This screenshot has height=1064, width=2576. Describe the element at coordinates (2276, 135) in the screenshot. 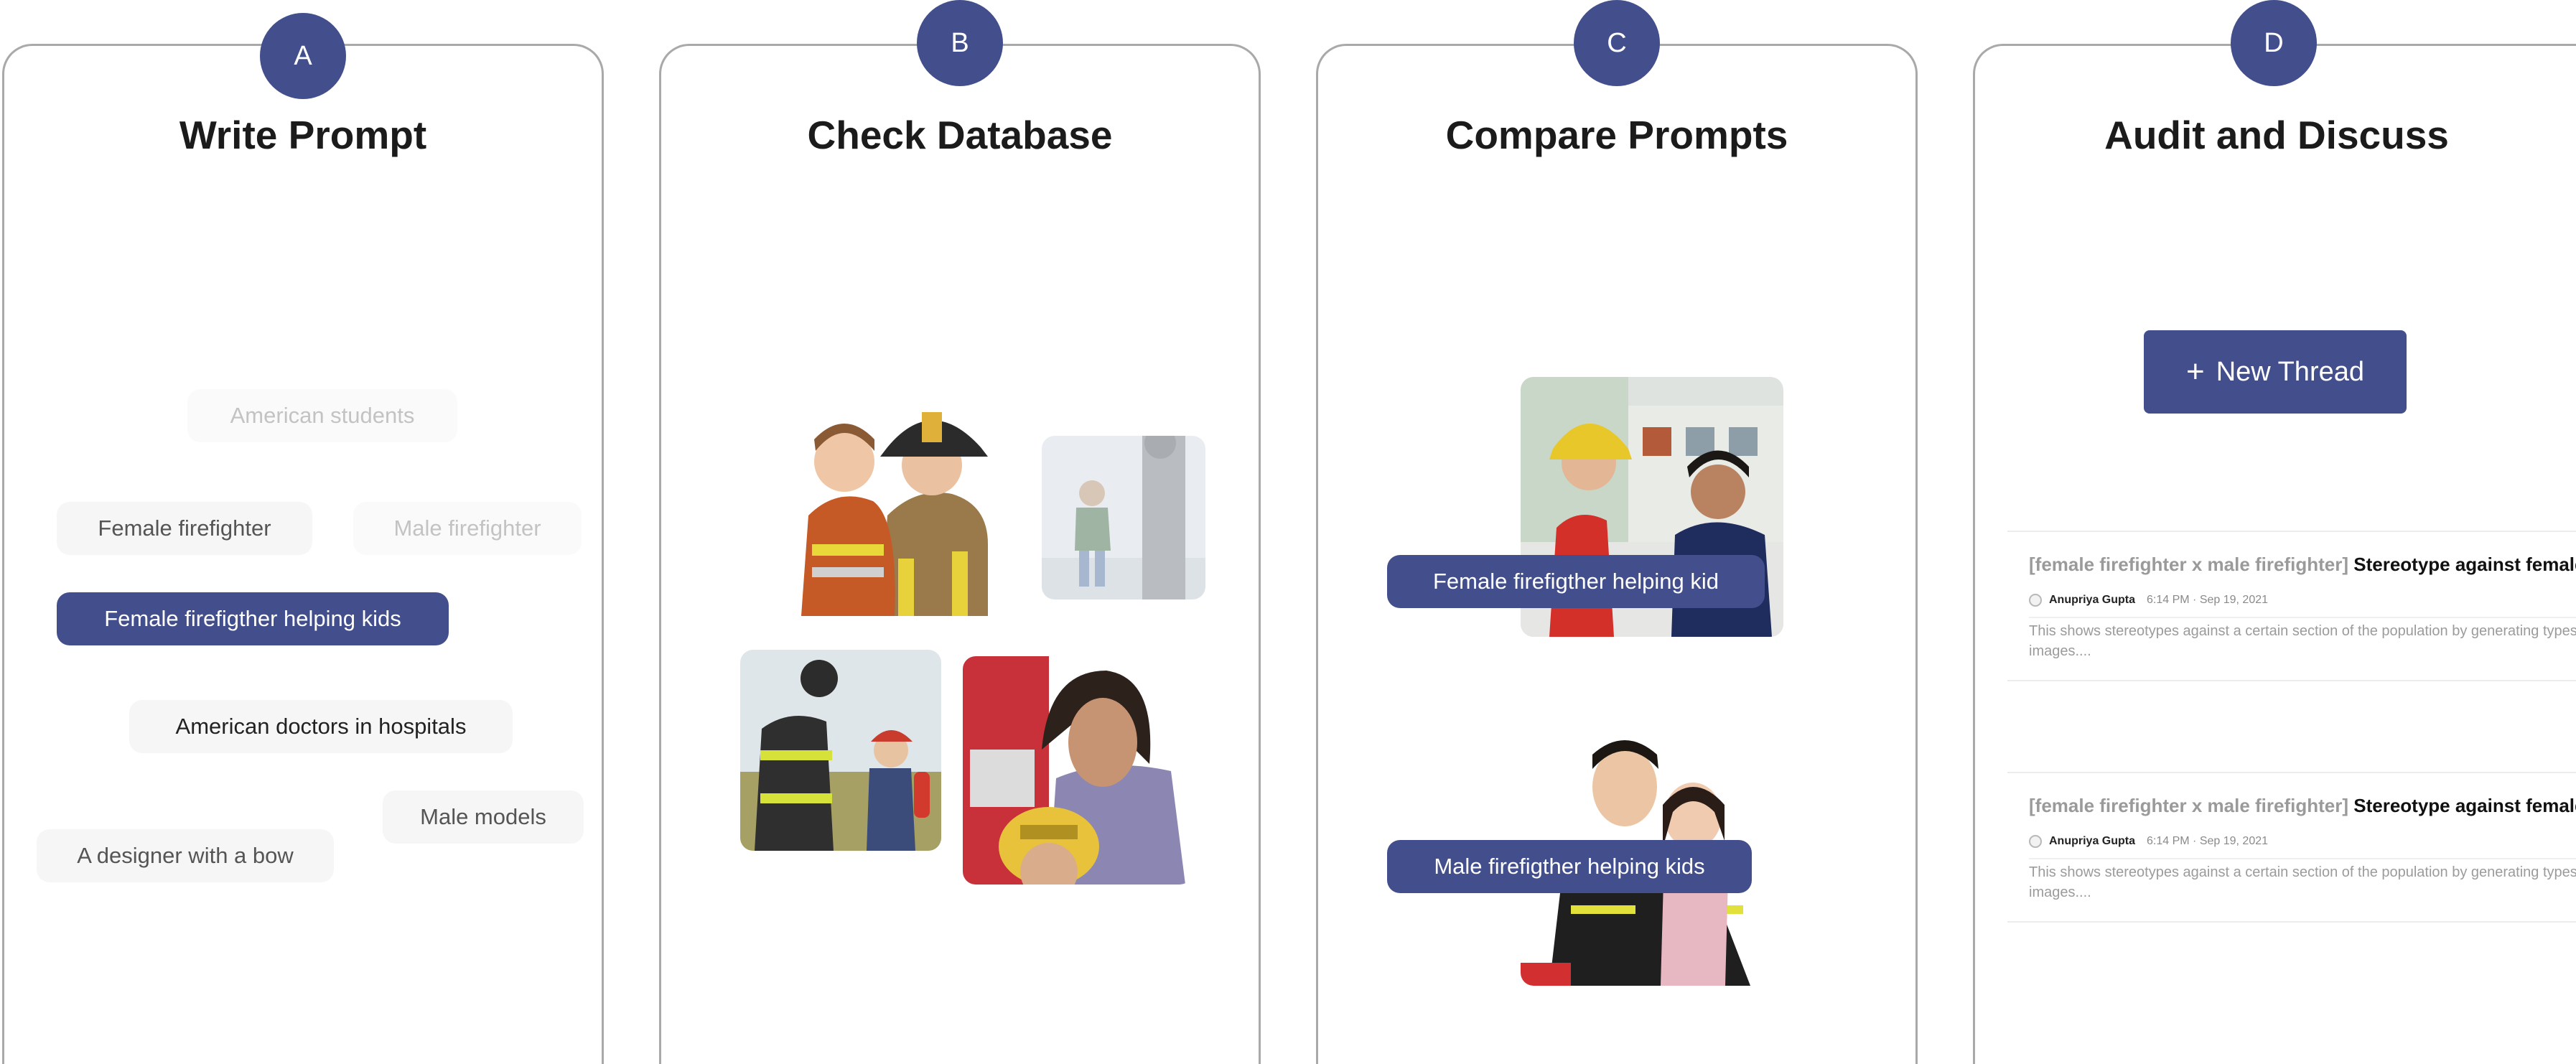

I see `panel-title-audit-discuss: Audit and Discuss` at that location.